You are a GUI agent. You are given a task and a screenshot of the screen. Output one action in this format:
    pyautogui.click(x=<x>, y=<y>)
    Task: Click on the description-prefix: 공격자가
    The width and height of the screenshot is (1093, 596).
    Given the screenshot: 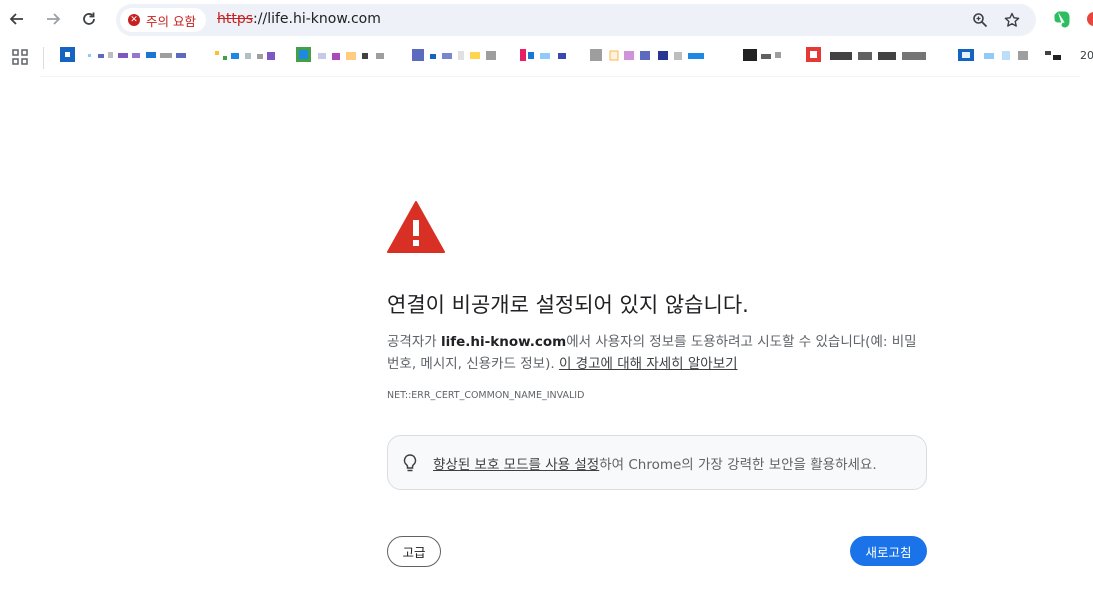 What is the action you would take?
    pyautogui.click(x=414, y=342)
    